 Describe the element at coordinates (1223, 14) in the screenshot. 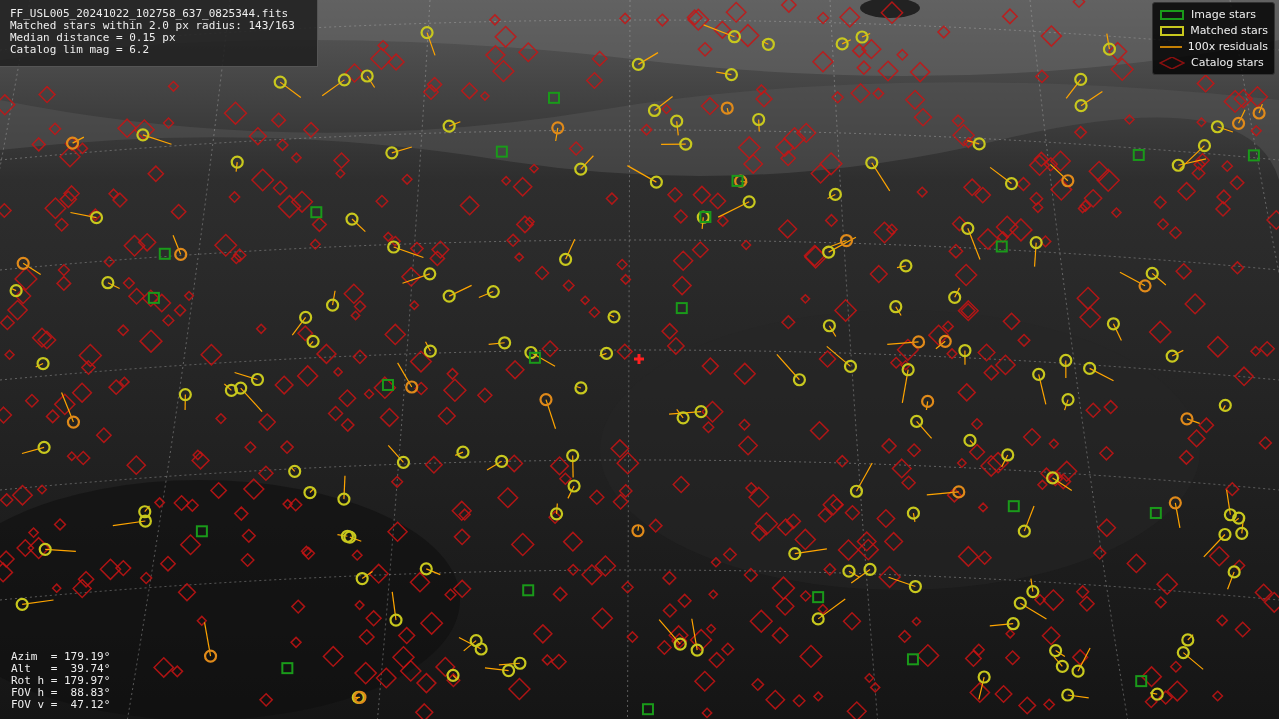

I see `legend-label: Image stars` at that location.